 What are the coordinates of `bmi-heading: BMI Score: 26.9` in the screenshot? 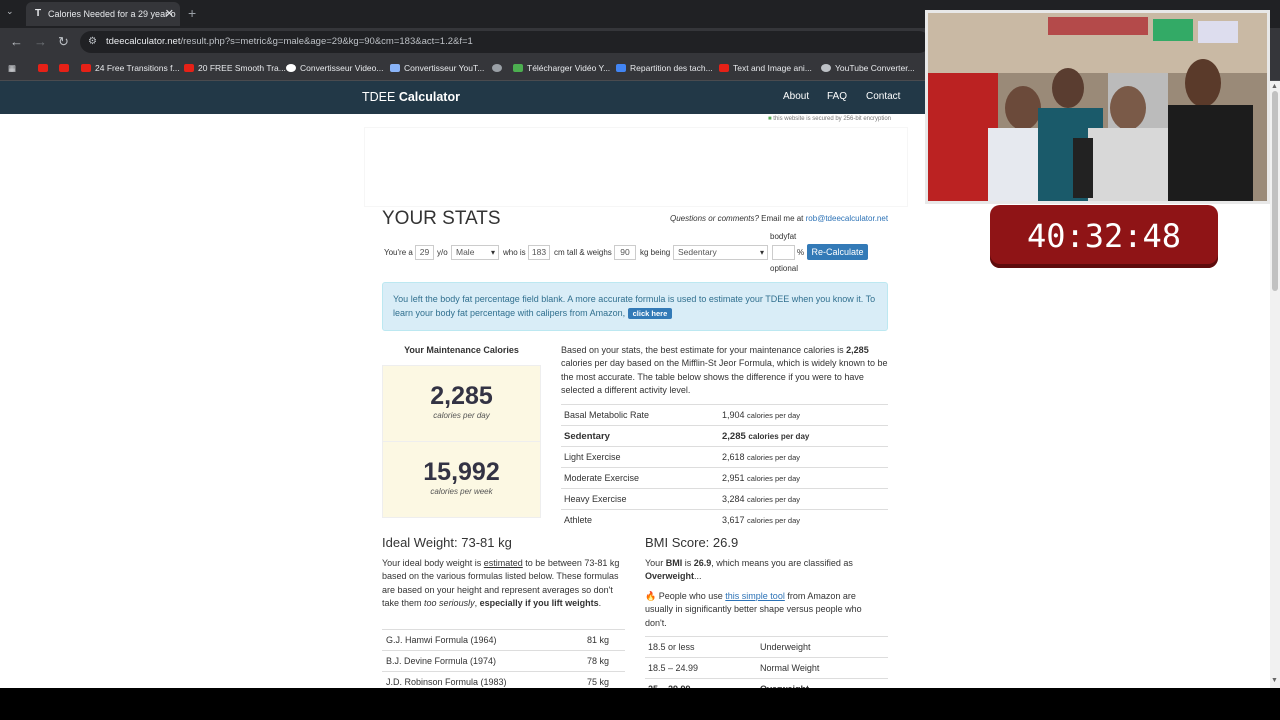 It's located at (692, 542).